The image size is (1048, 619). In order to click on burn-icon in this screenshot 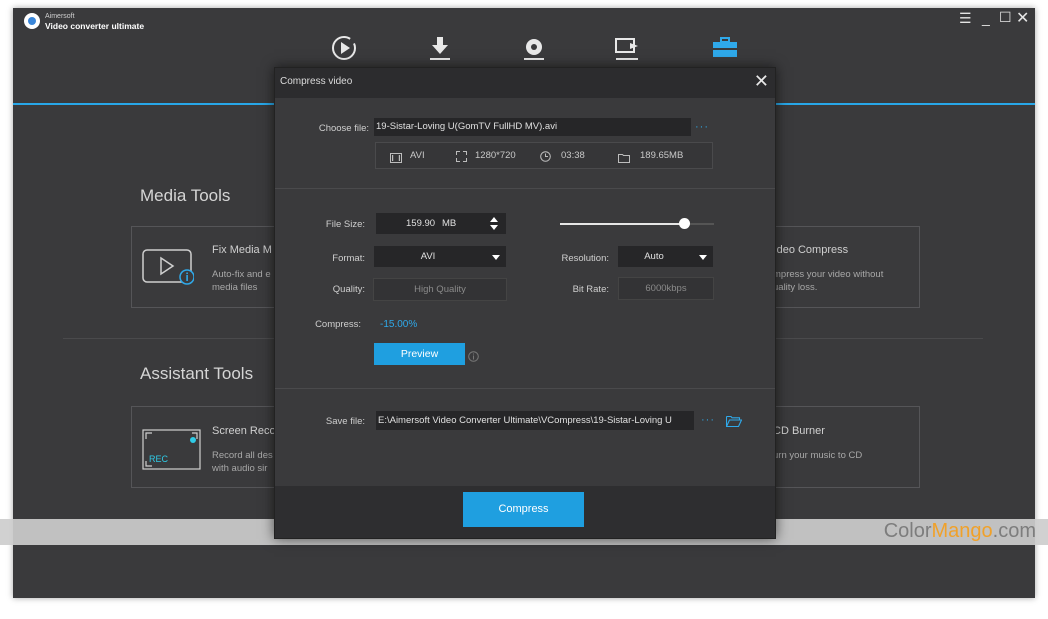, I will do `click(534, 48)`.